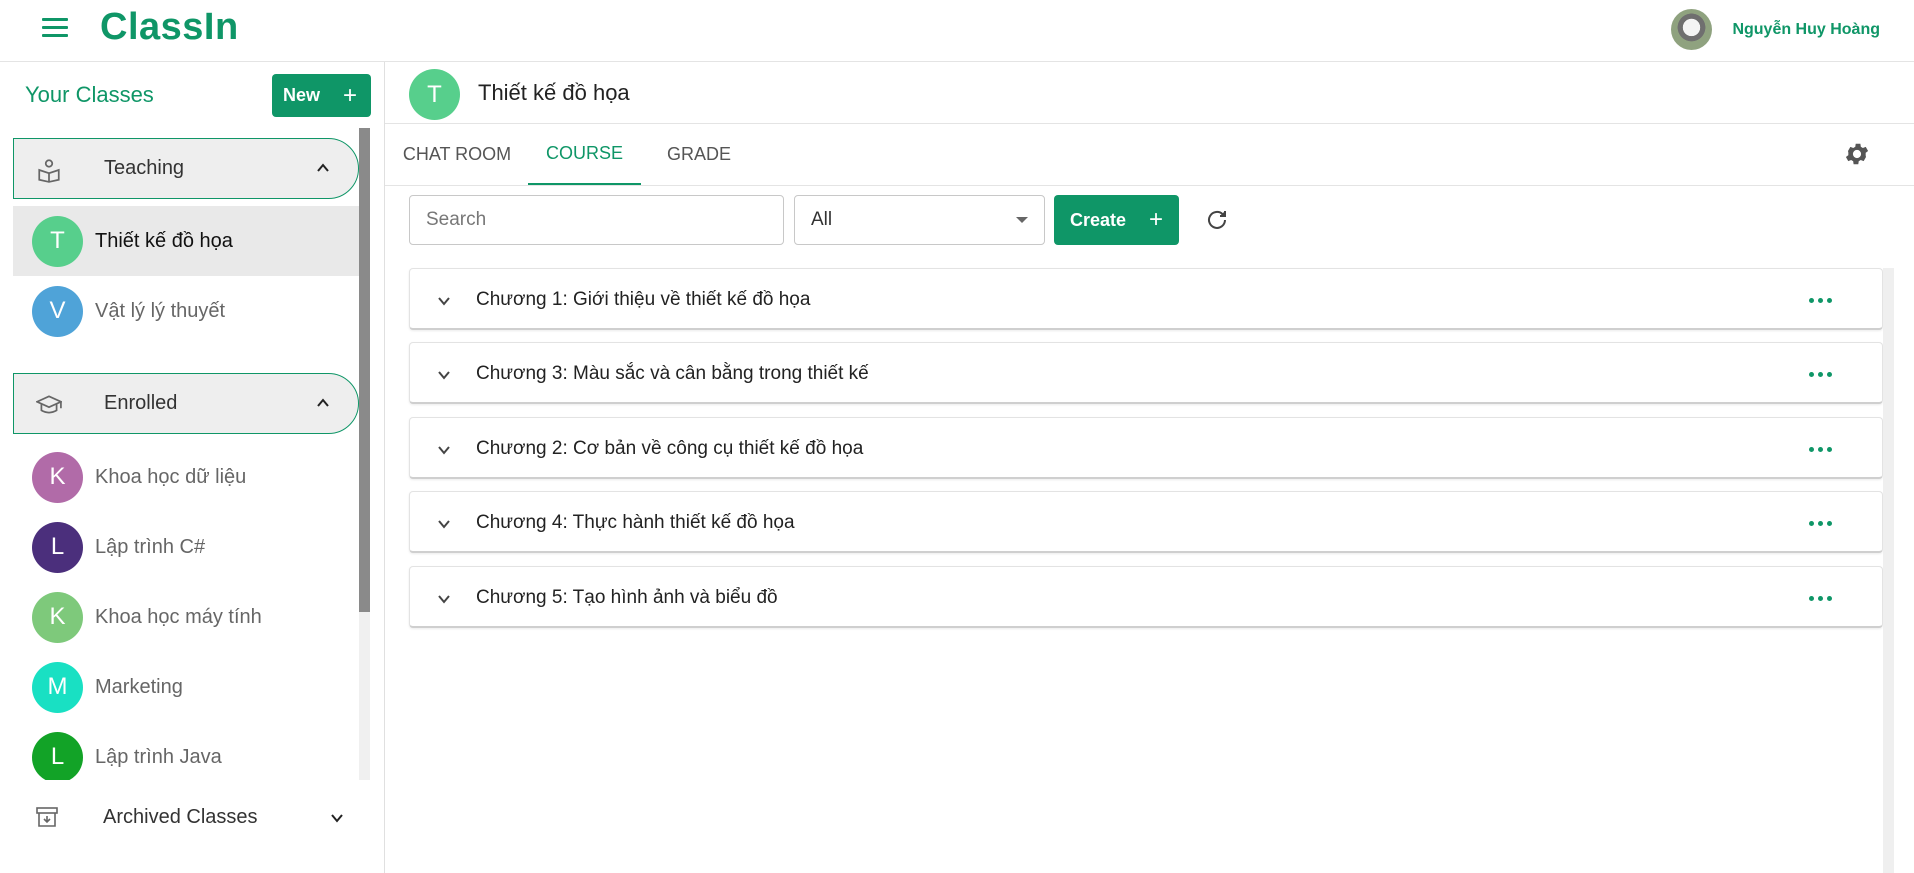 This screenshot has height=873, width=1914. I want to click on chapter-row: Chương 5: Tạo hình ảnh và biểu đồ, so click(1146, 597).